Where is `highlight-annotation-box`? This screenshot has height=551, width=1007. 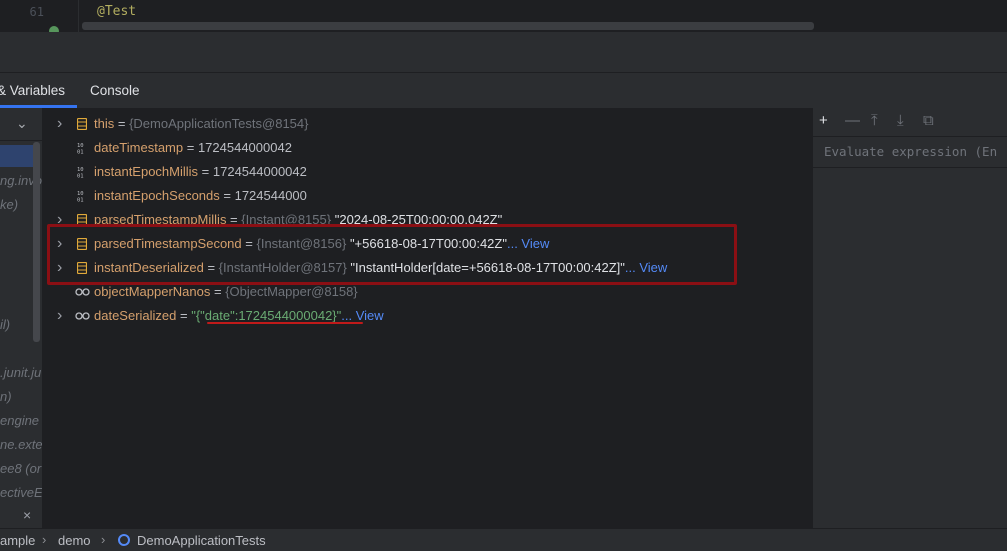 highlight-annotation-box is located at coordinates (392, 254).